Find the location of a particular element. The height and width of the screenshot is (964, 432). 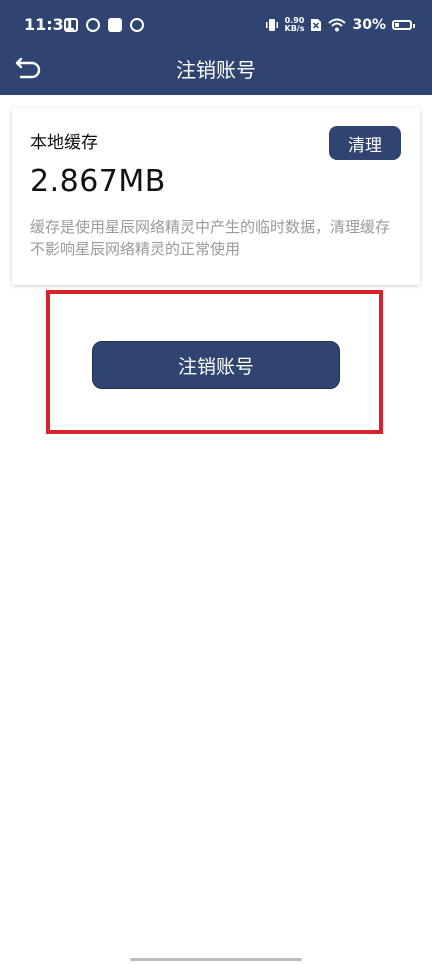

status-bar: 11:31 0.90 KB/s 30% is located at coordinates (216, 21).